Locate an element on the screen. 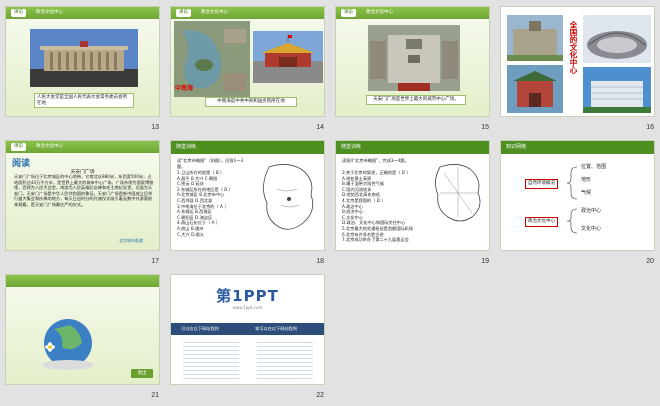  slide-number: 16 is located at coordinates (650, 127).